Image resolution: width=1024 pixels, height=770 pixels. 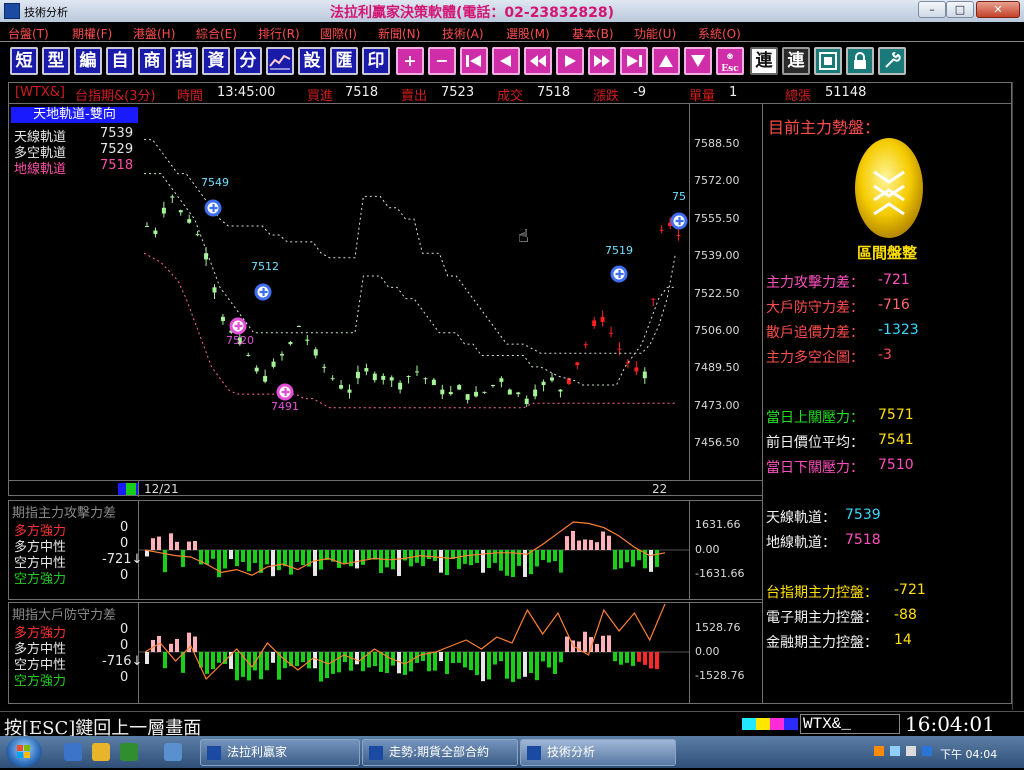 What do you see at coordinates (120, 61) in the screenshot?
I see `custom-button: 自` at bounding box center [120, 61].